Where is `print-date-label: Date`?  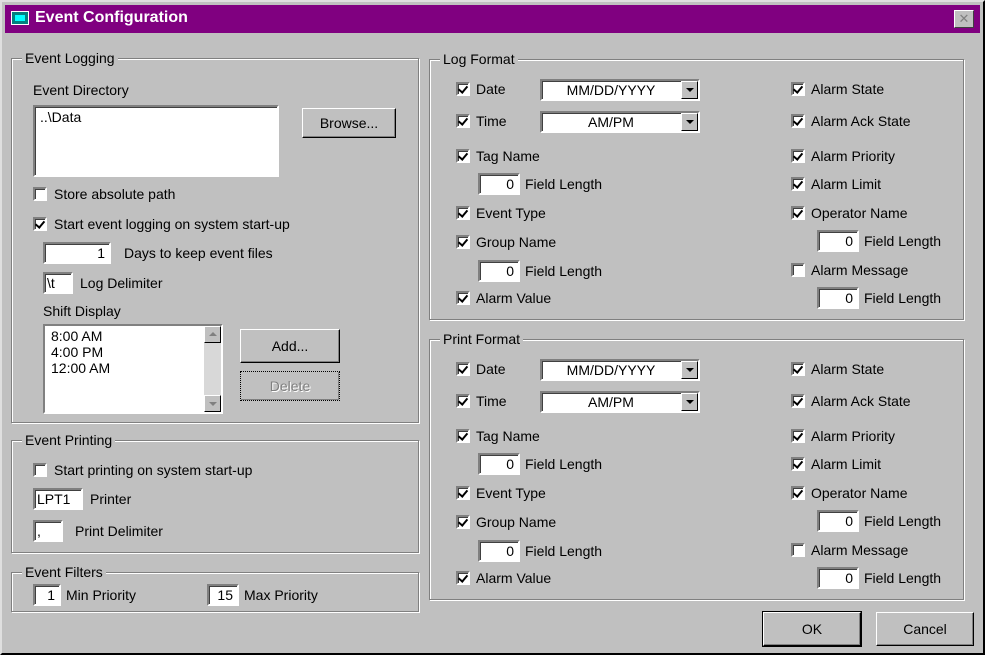 print-date-label: Date is located at coordinates (491, 369).